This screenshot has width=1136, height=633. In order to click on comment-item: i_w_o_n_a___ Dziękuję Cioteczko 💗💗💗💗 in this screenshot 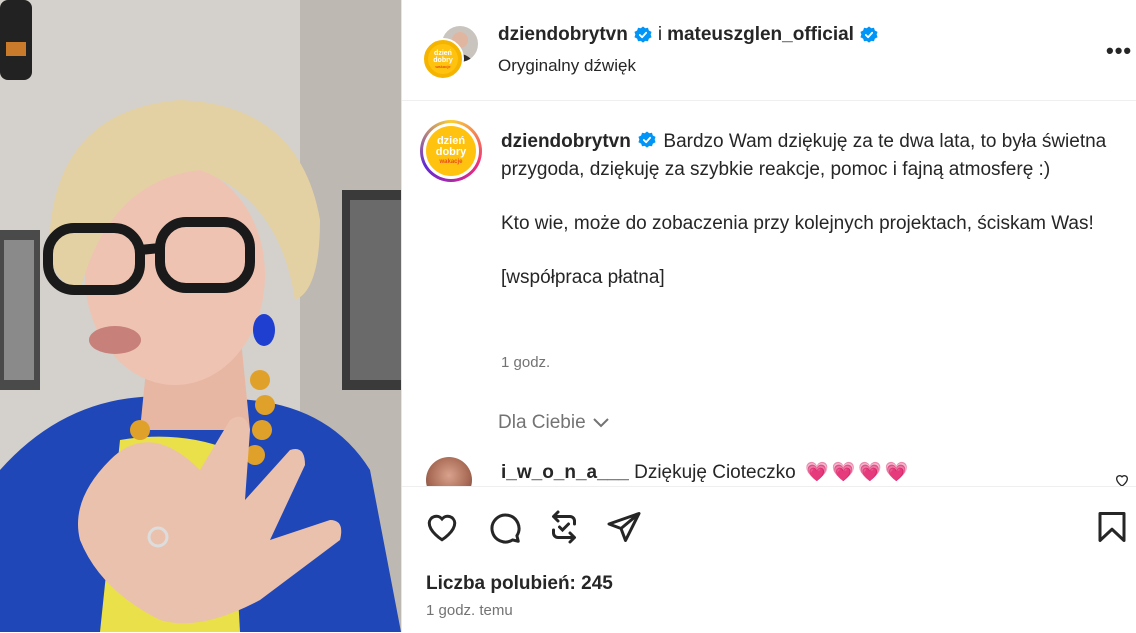, I will do `click(706, 472)`.